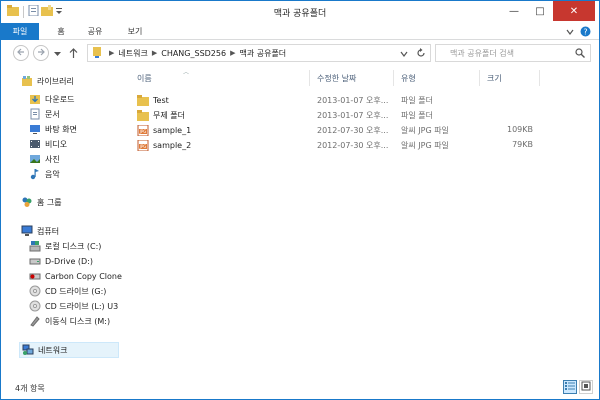 The image size is (600, 400). What do you see at coordinates (172, 145) in the screenshot?
I see `file-name: sample_2` at bounding box center [172, 145].